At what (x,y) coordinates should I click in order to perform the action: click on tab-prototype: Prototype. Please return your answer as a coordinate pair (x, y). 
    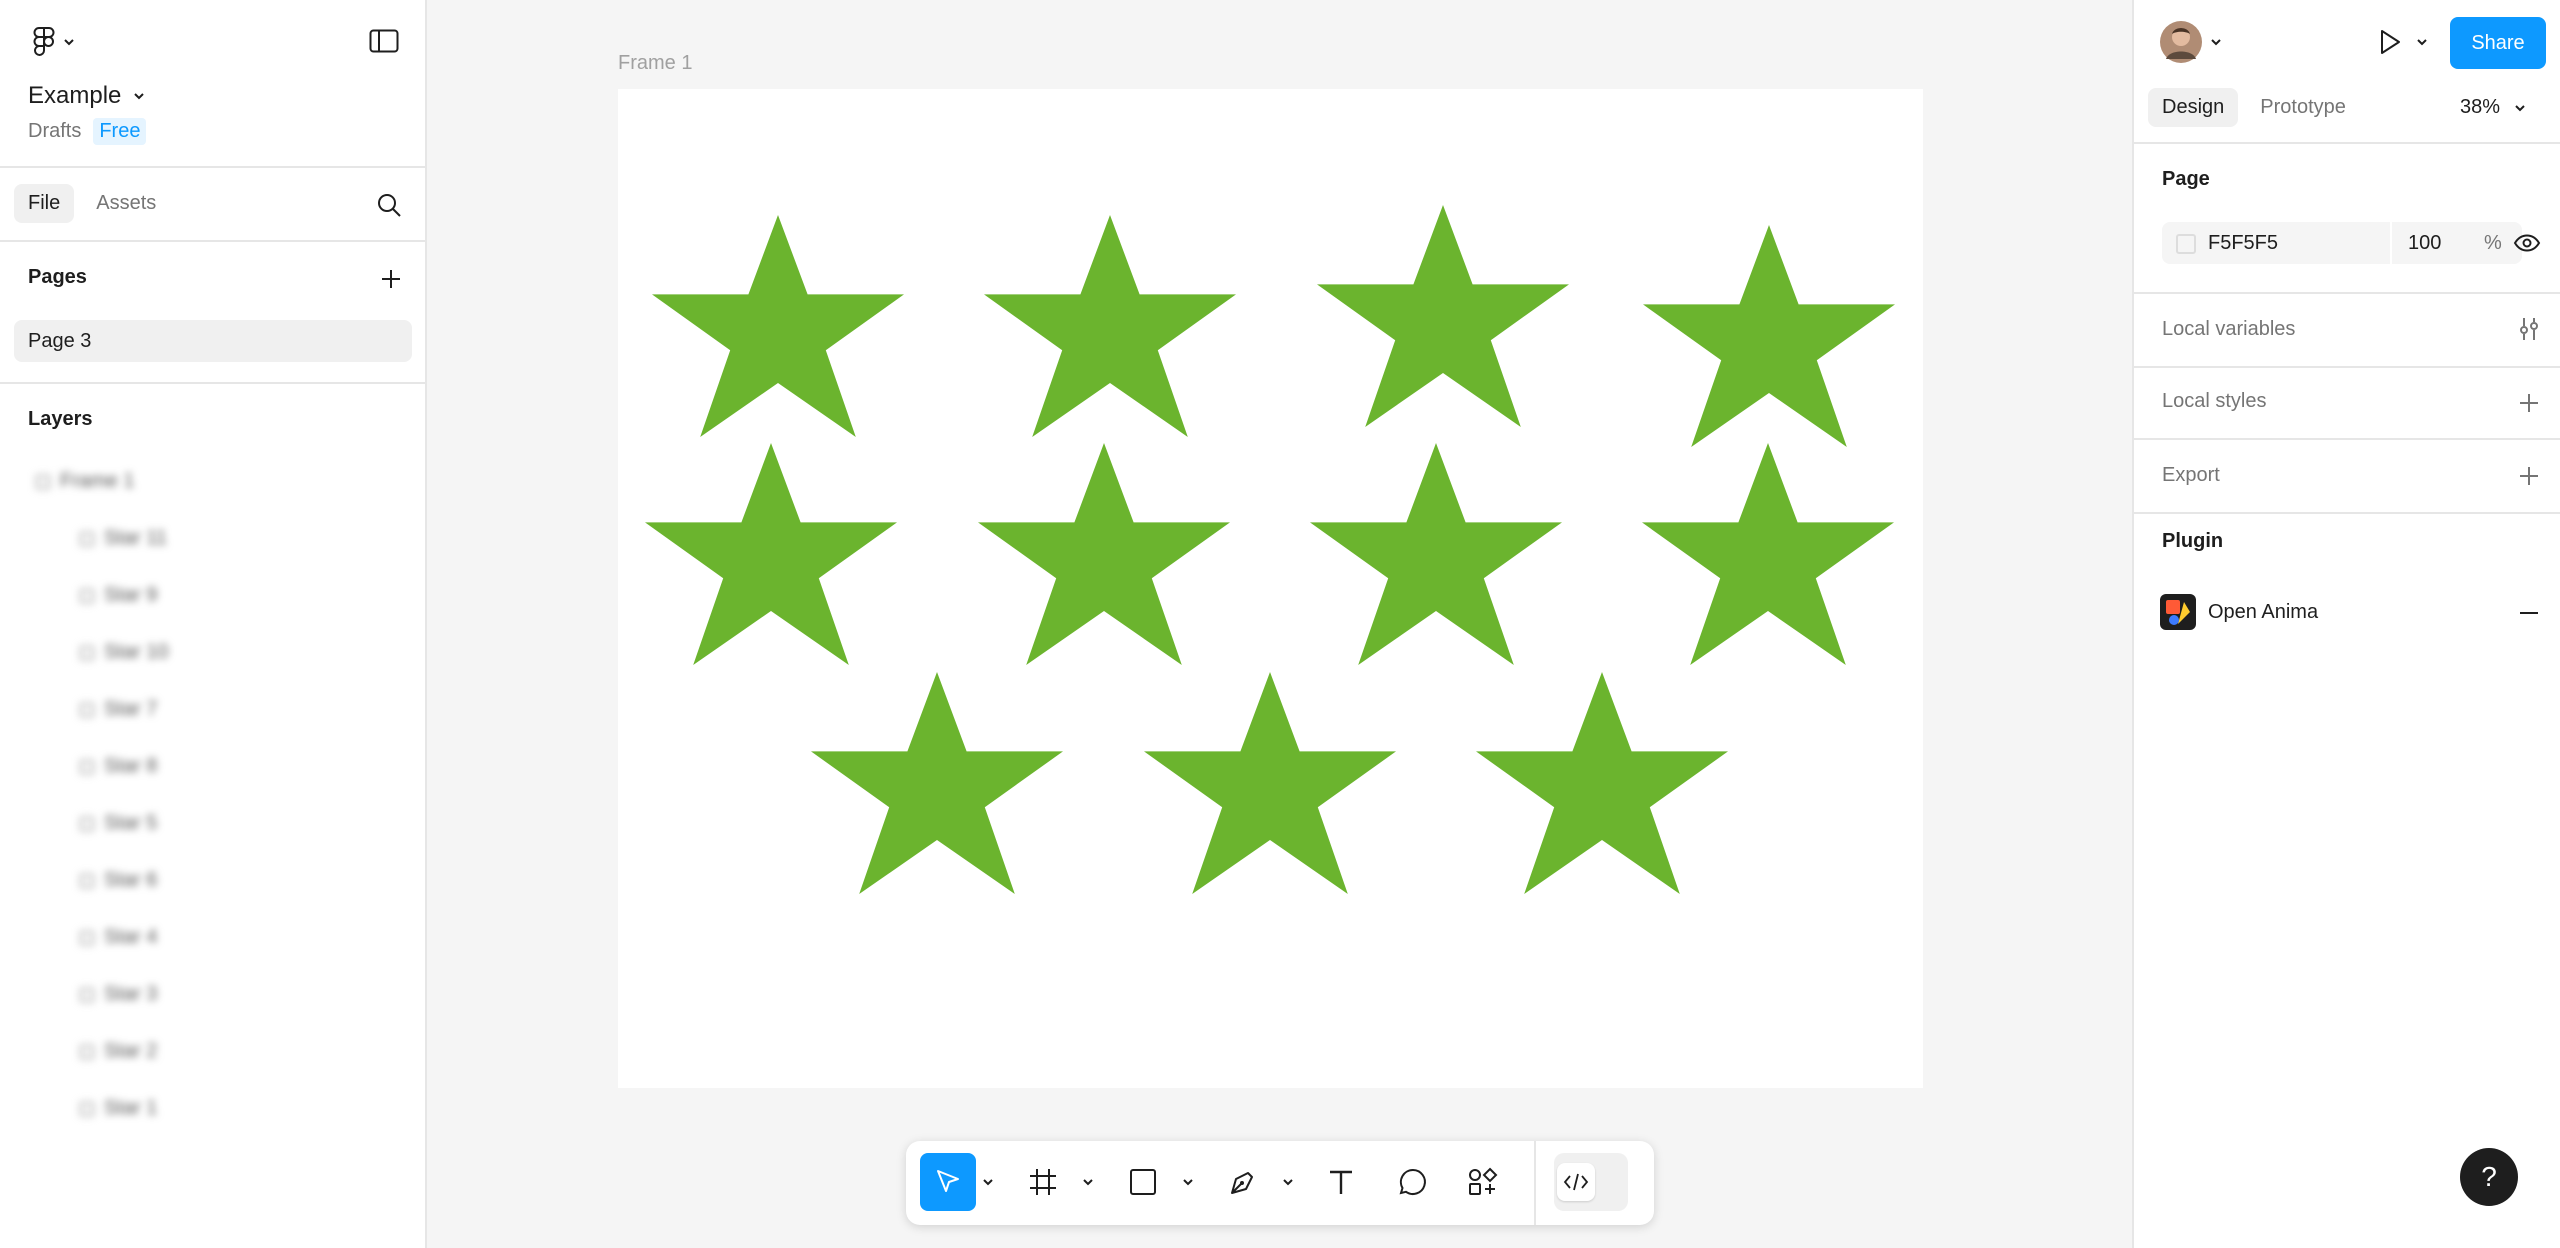
    Looking at the image, I should click on (2303, 107).